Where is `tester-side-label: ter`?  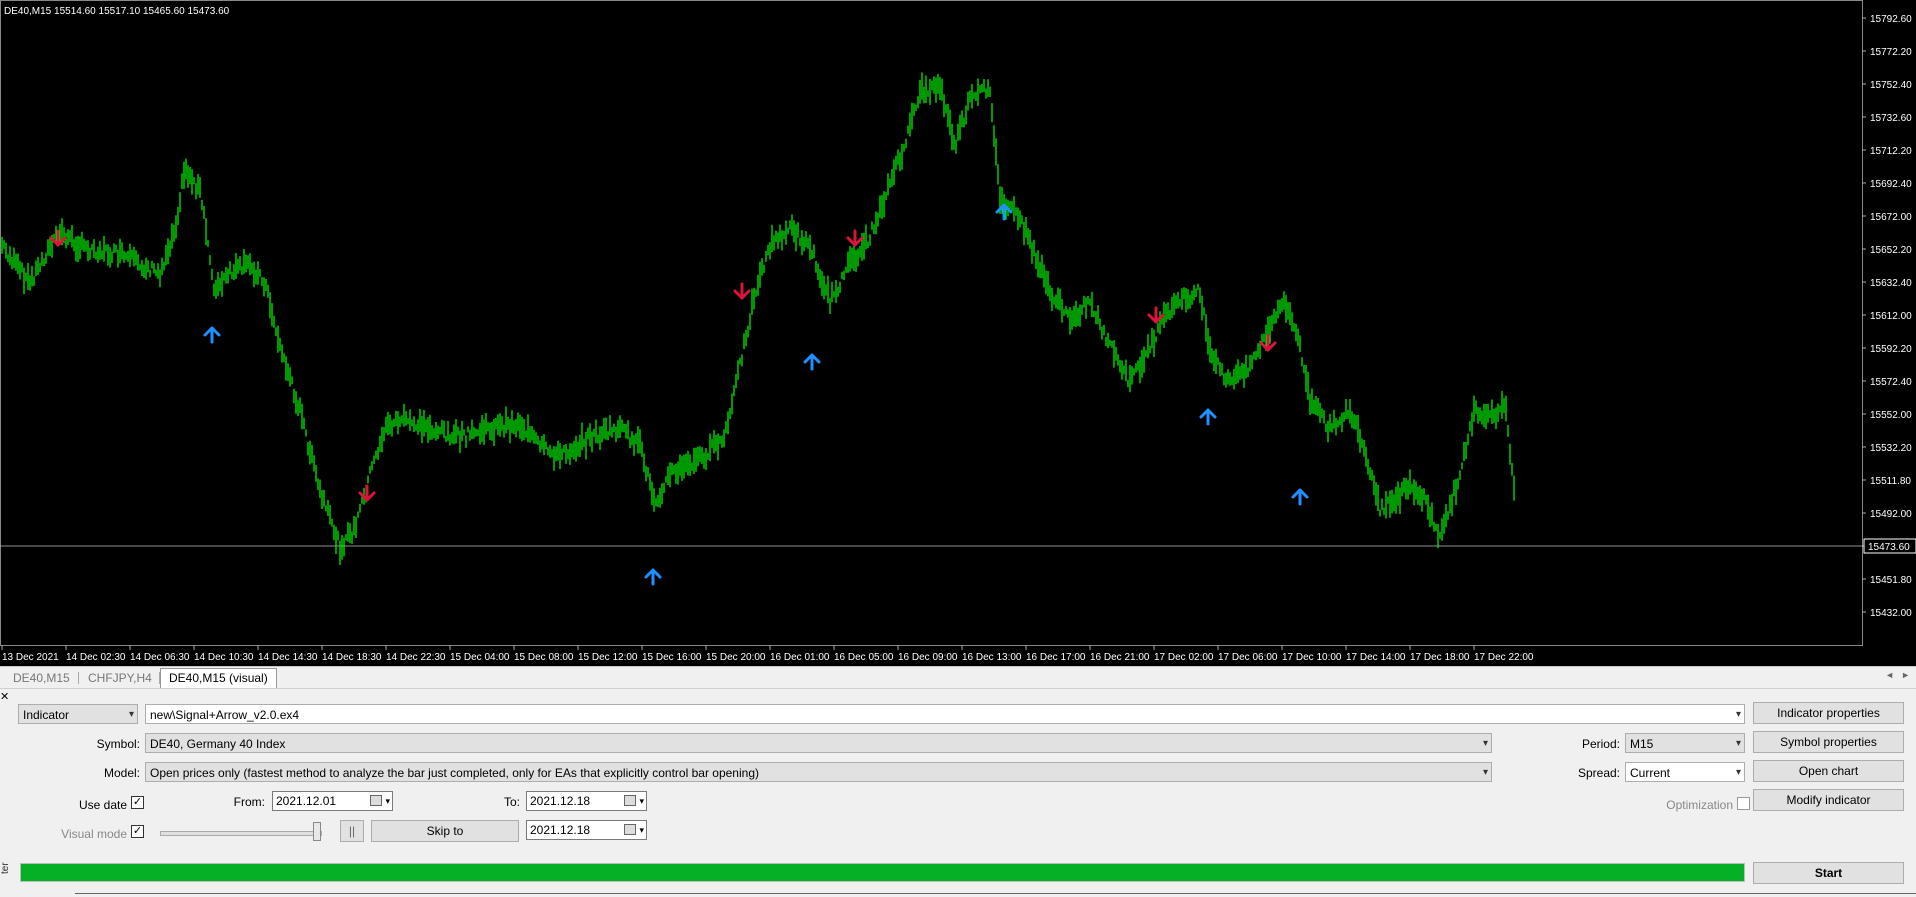 tester-side-label: ter is located at coordinates (5, 868).